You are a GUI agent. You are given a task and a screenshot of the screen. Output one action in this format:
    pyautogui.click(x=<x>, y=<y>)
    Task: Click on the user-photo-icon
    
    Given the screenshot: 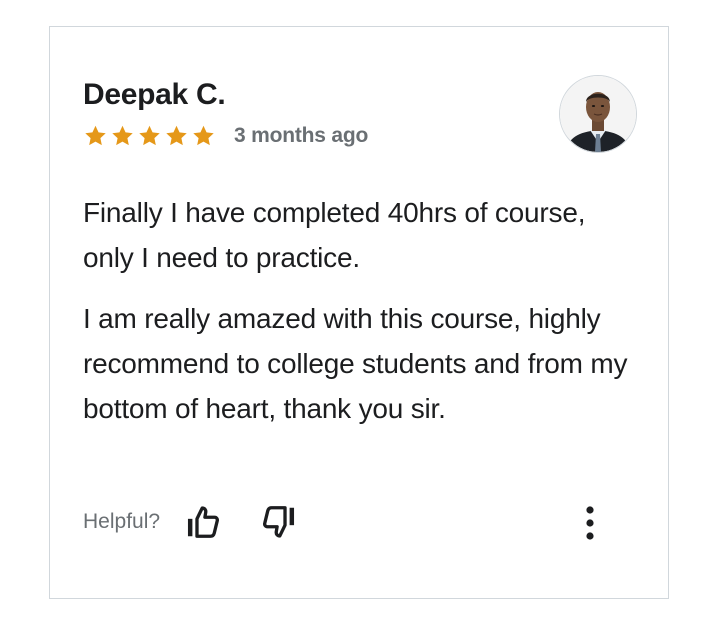 What is the action you would take?
    pyautogui.click(x=598, y=114)
    